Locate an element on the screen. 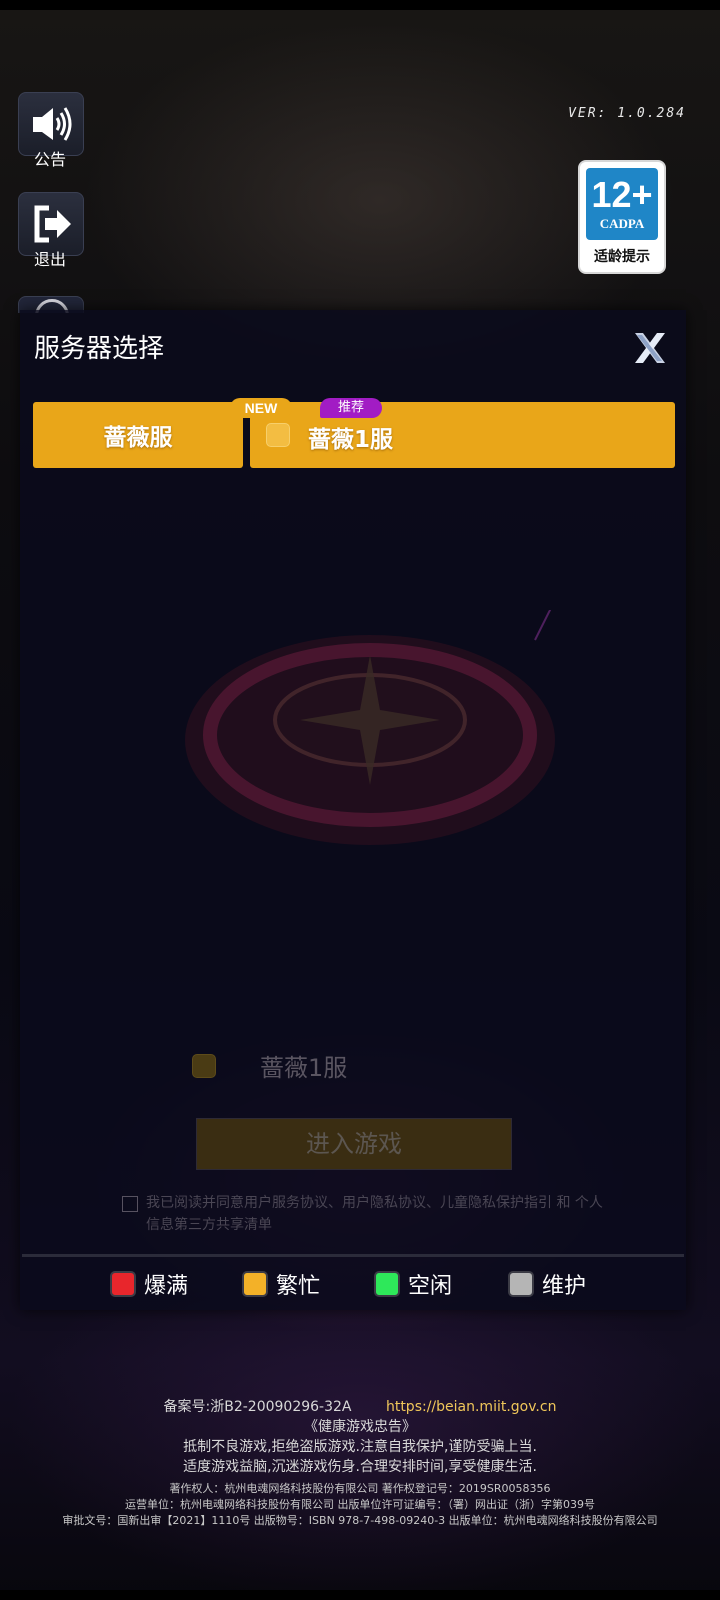  beyblade-emblem is located at coordinates (370, 727).